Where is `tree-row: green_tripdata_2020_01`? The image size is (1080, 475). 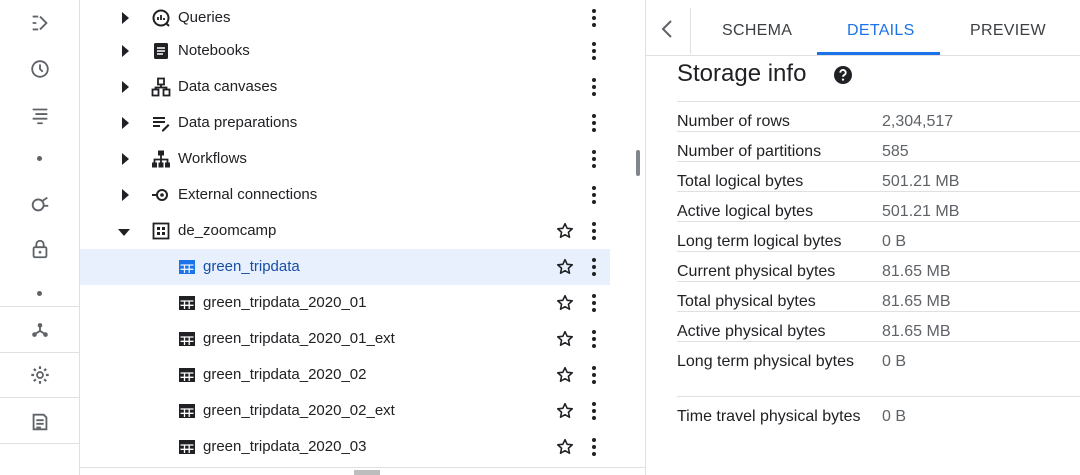
tree-row: green_tripdata_2020_01 is located at coordinates (345, 303).